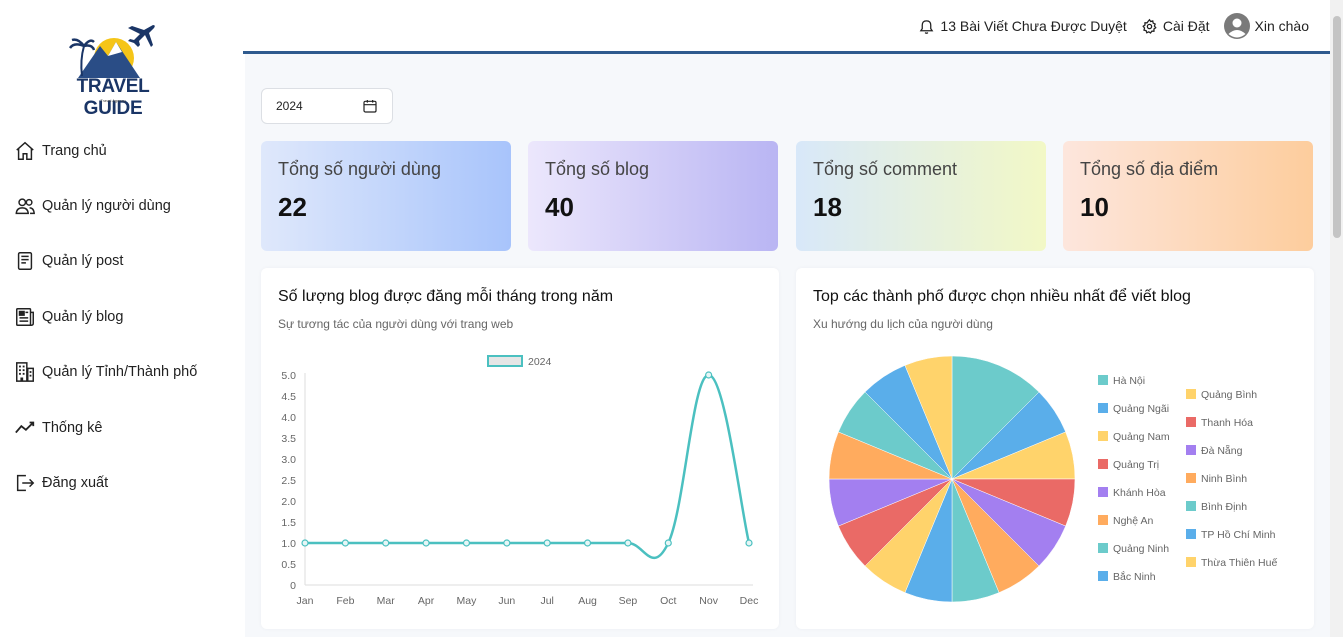  What do you see at coordinates (506, 601) in the screenshot?
I see `x-tick-label: Jun` at bounding box center [506, 601].